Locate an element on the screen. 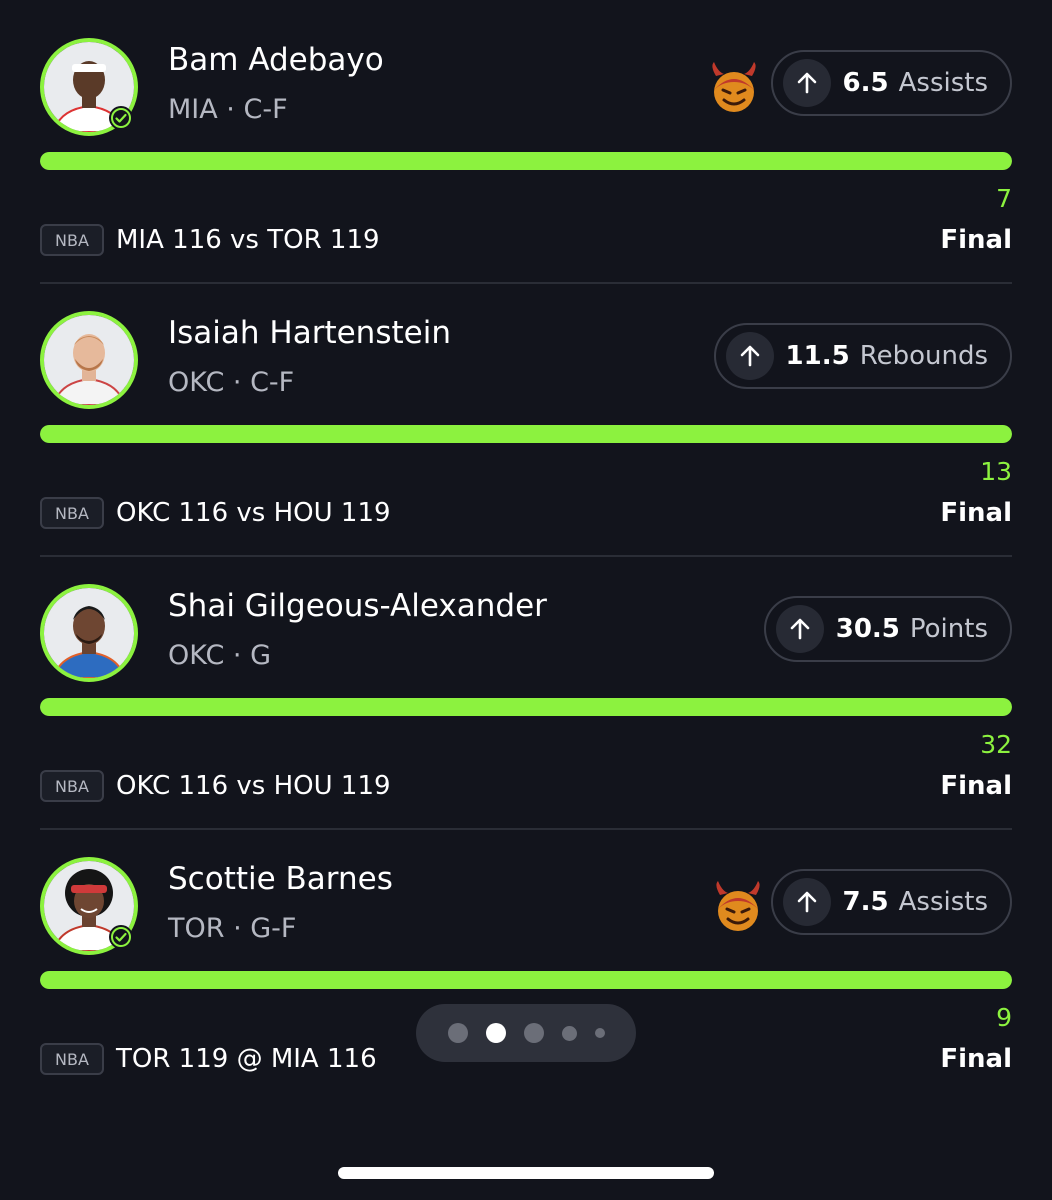 This screenshot has width=1052, height=1200. page-indicator is located at coordinates (526, 1033).